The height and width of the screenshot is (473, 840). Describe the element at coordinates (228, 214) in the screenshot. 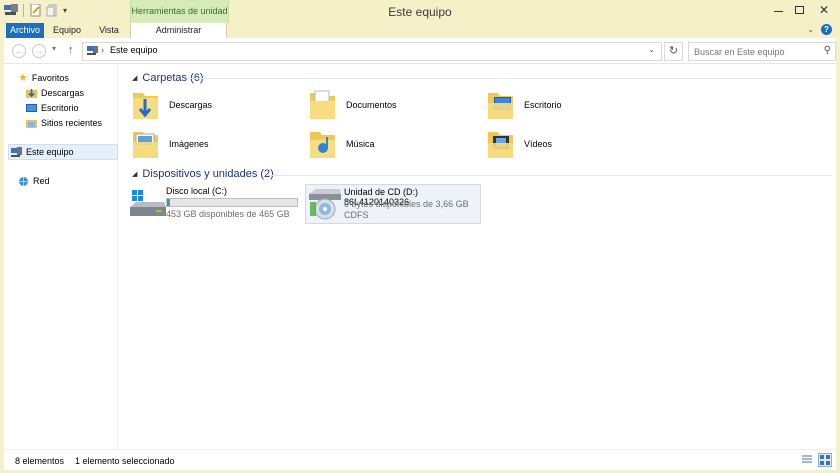

I see `drive-free-space: 453 GB disponibles de 465 GB` at that location.